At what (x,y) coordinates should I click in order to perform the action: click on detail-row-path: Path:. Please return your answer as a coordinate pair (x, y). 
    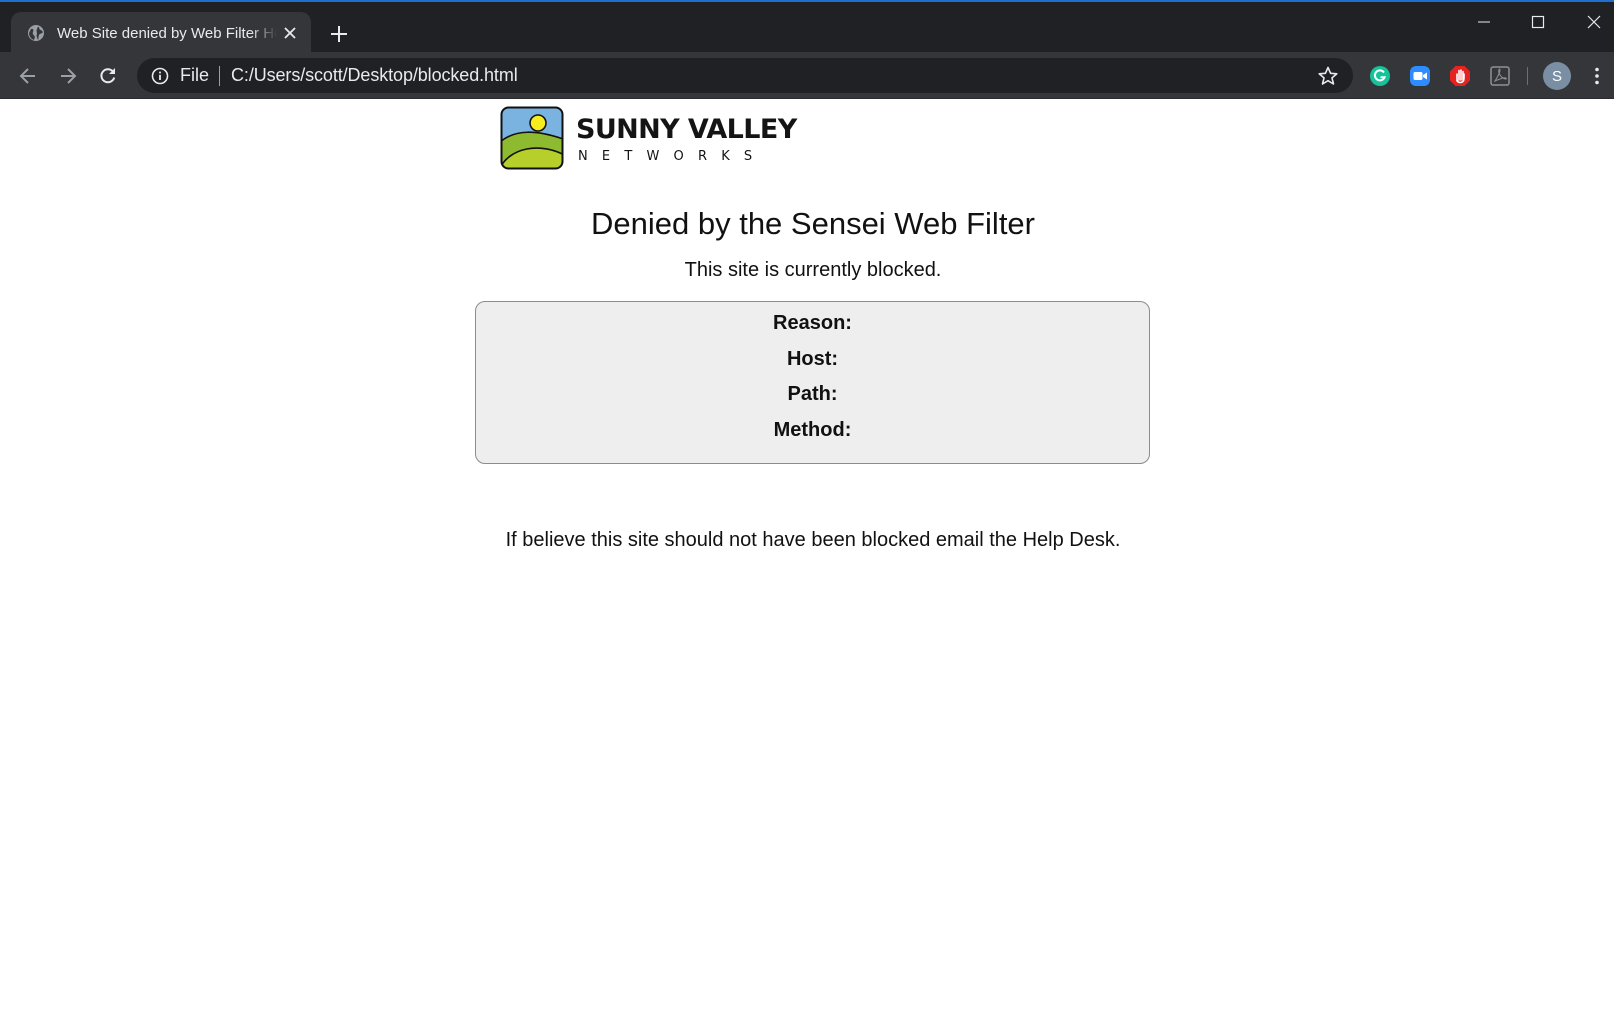
    Looking at the image, I should click on (812, 401).